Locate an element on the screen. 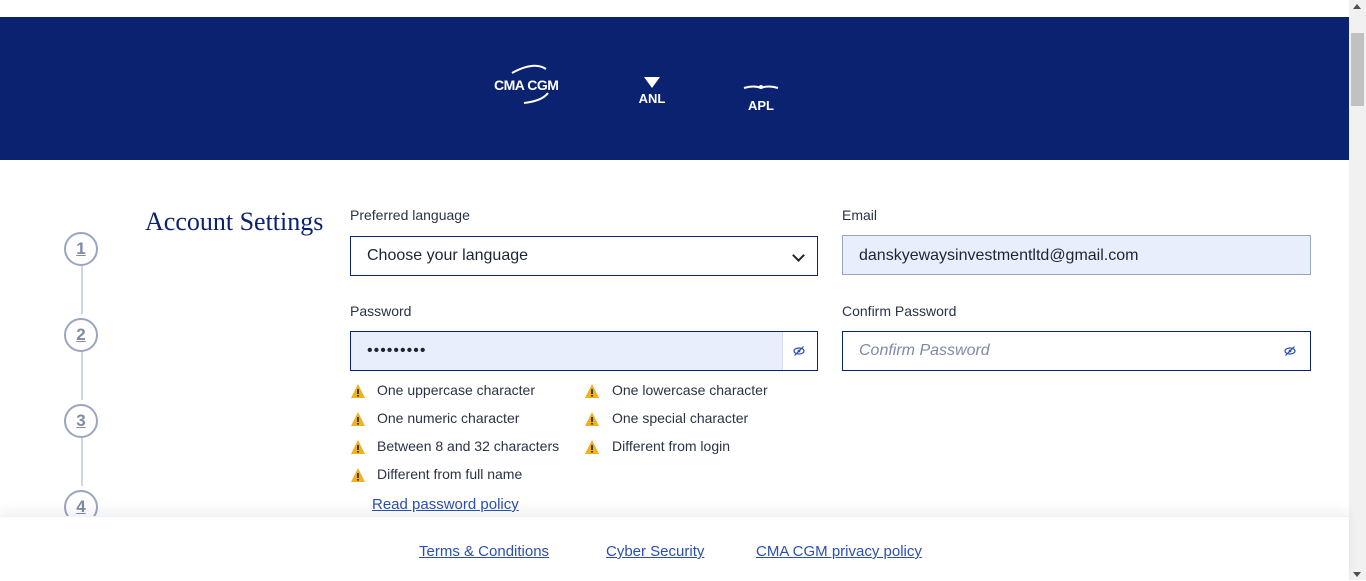  step-2: 2 is located at coordinates (81, 335).